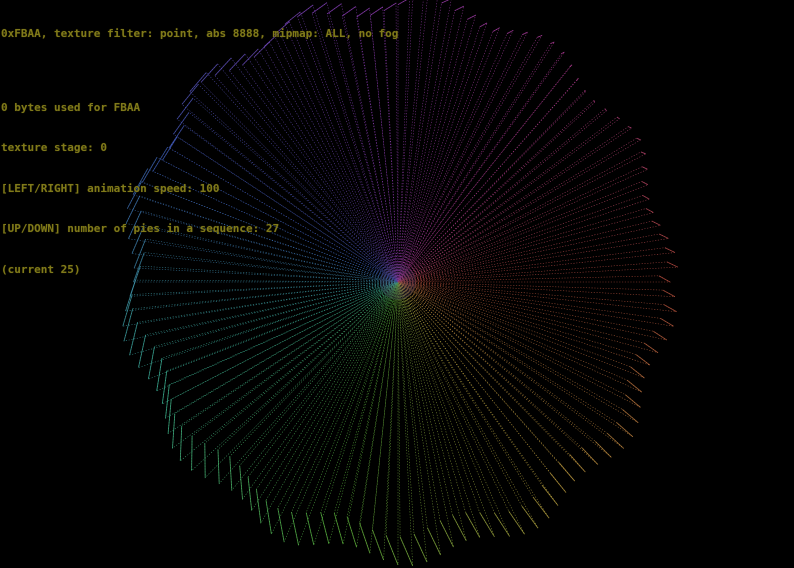  What do you see at coordinates (199, 71) in the screenshot?
I see `hud-spacer` at bounding box center [199, 71].